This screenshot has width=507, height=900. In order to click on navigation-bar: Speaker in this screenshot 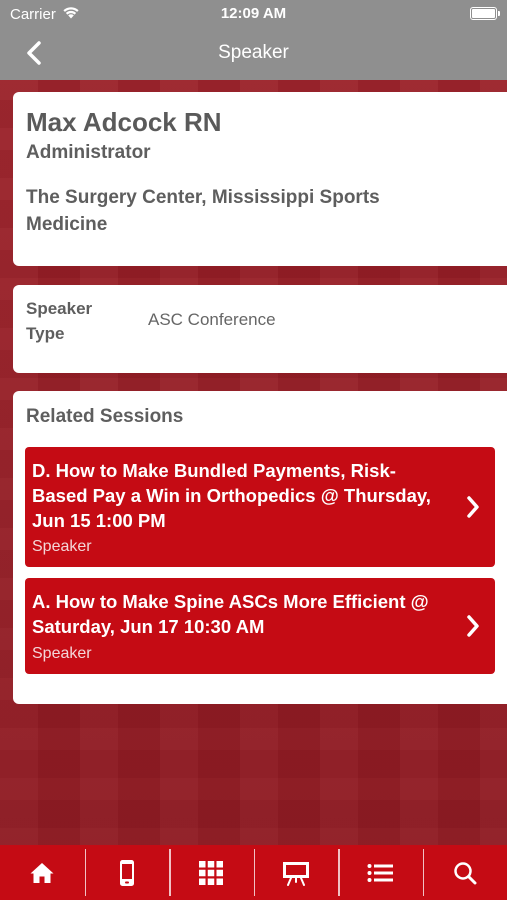, I will do `click(253, 54)`.